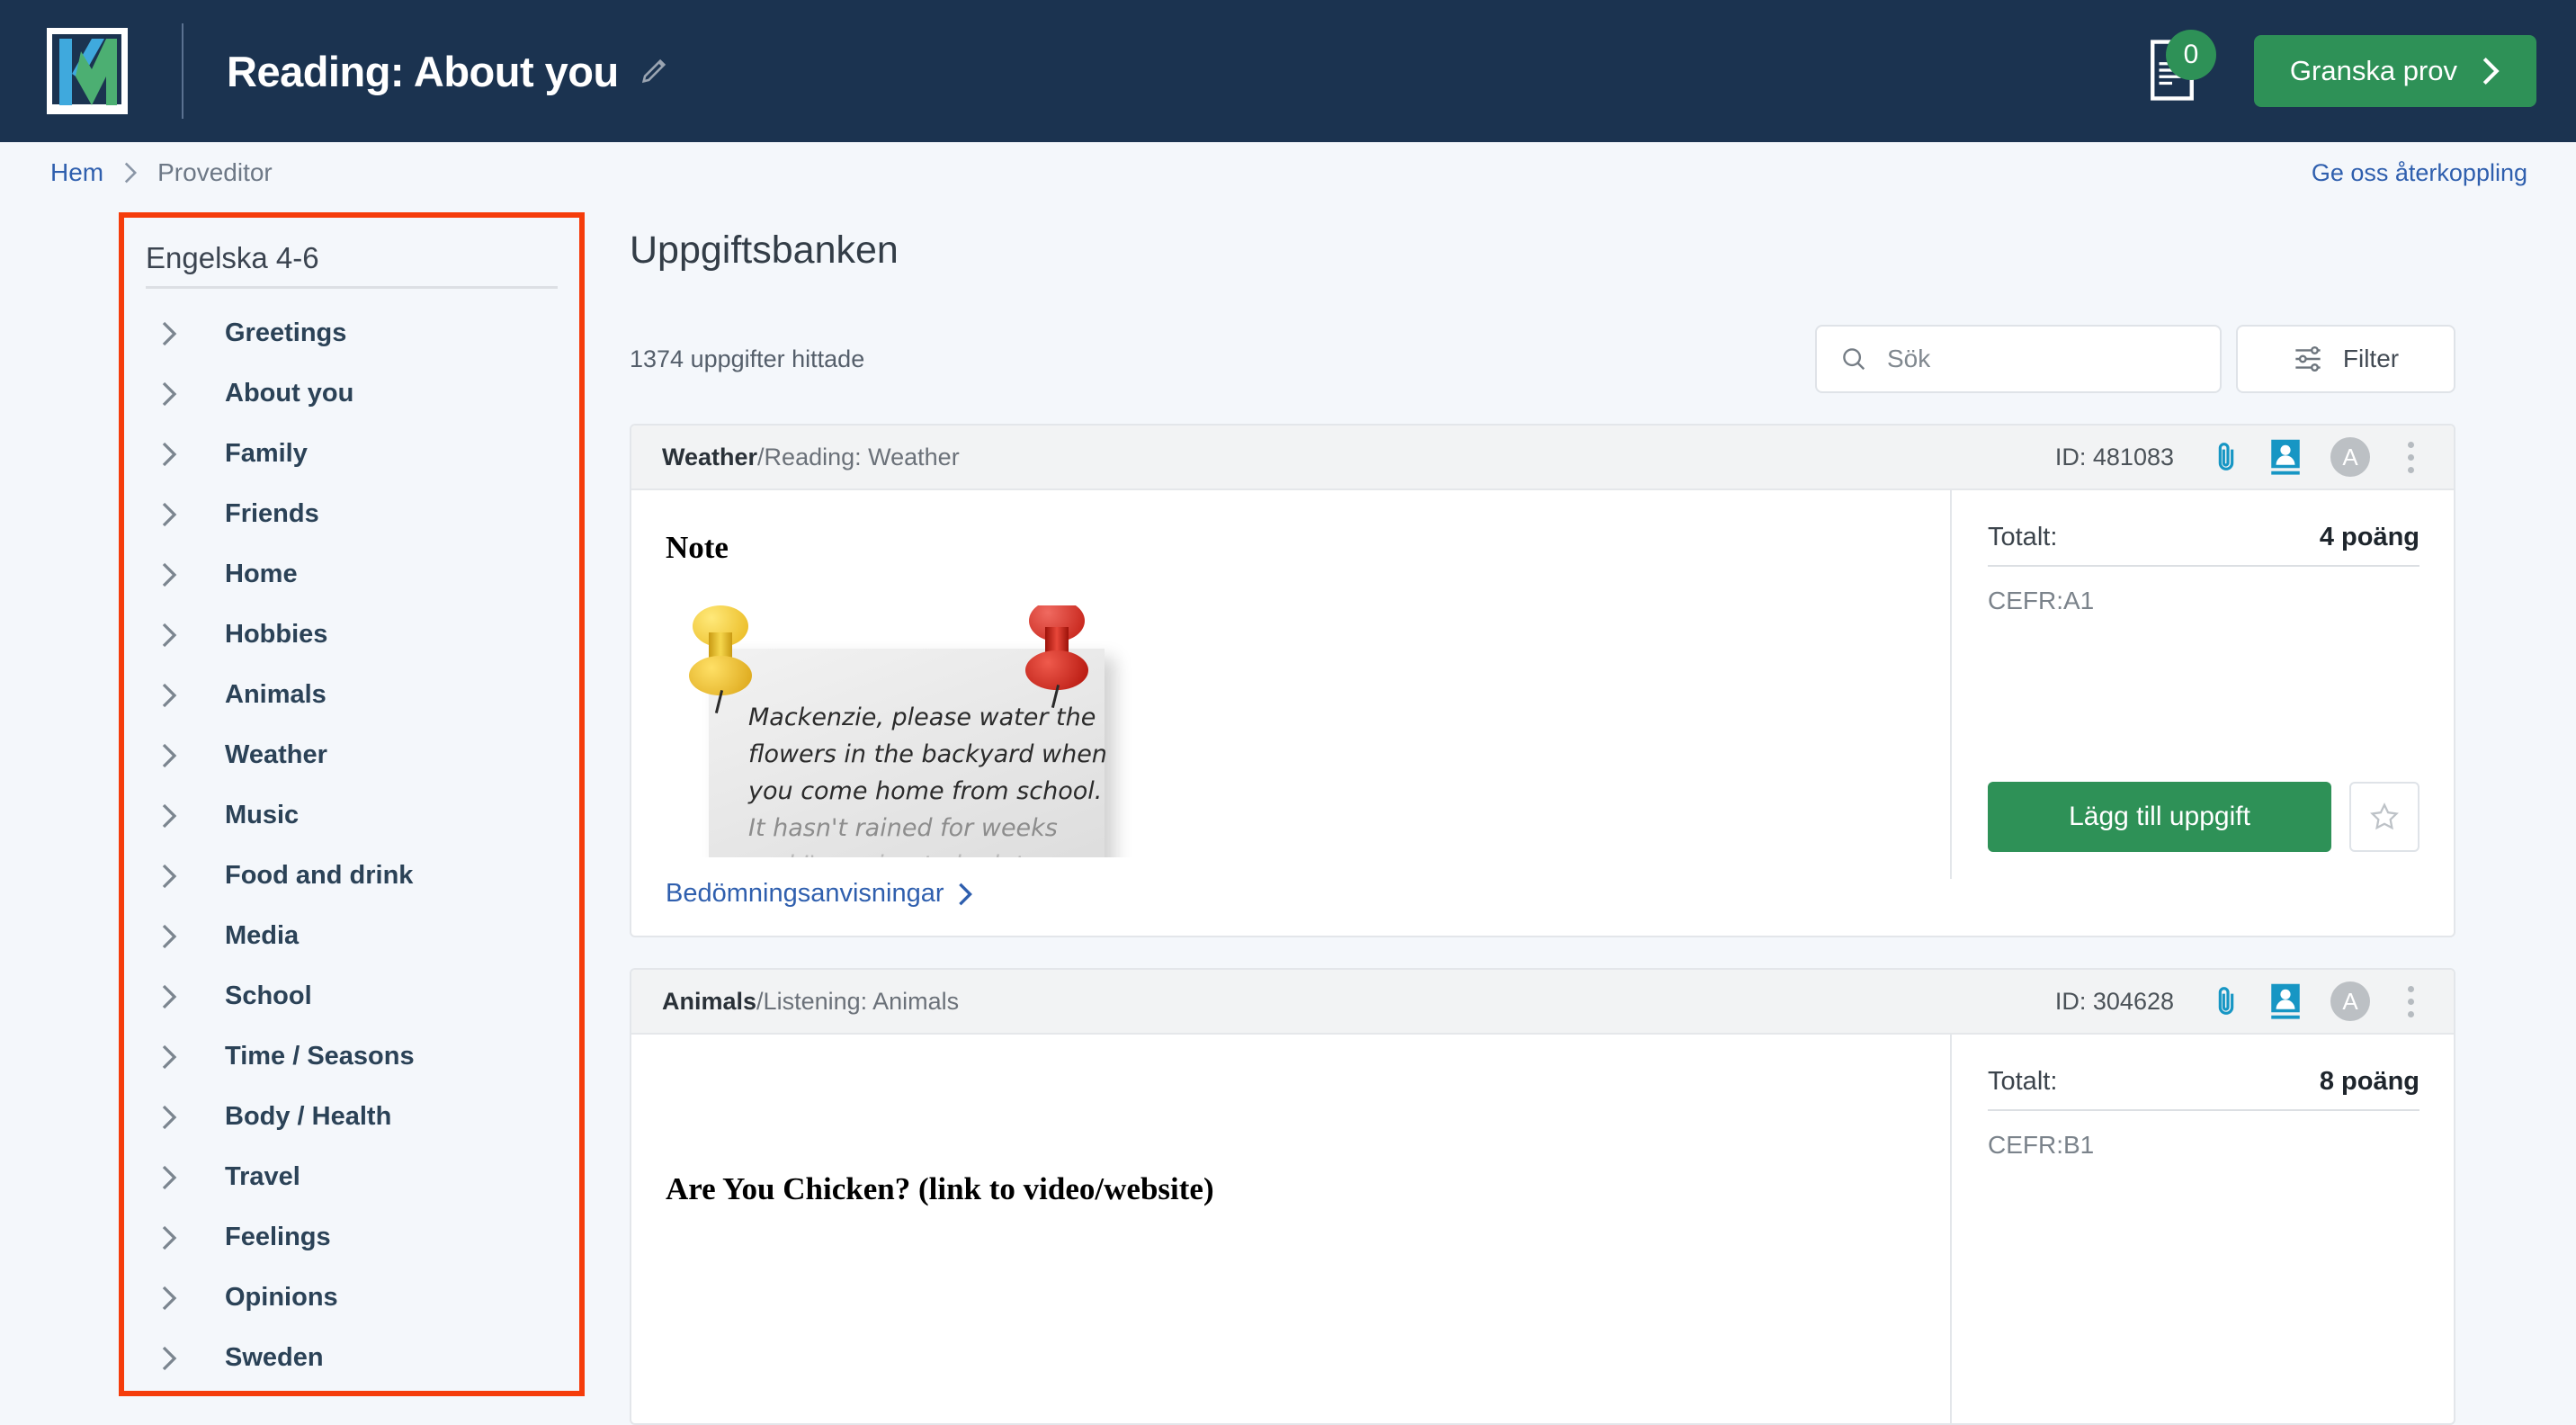 The image size is (2576, 1425). What do you see at coordinates (810, 1002) in the screenshot?
I see `task-path: Animals/Listening: Animals` at bounding box center [810, 1002].